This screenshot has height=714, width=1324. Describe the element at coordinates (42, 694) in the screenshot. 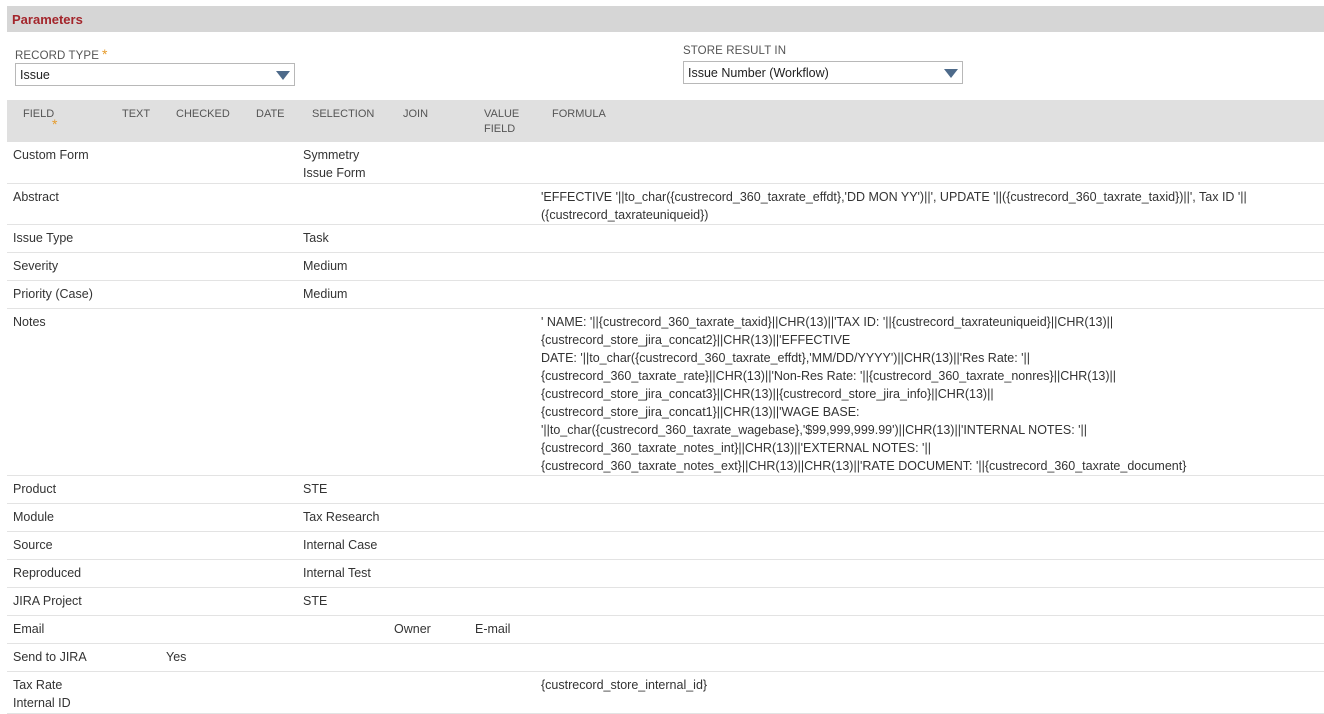

I see `cell-field: Tax Rate Internal ID` at that location.